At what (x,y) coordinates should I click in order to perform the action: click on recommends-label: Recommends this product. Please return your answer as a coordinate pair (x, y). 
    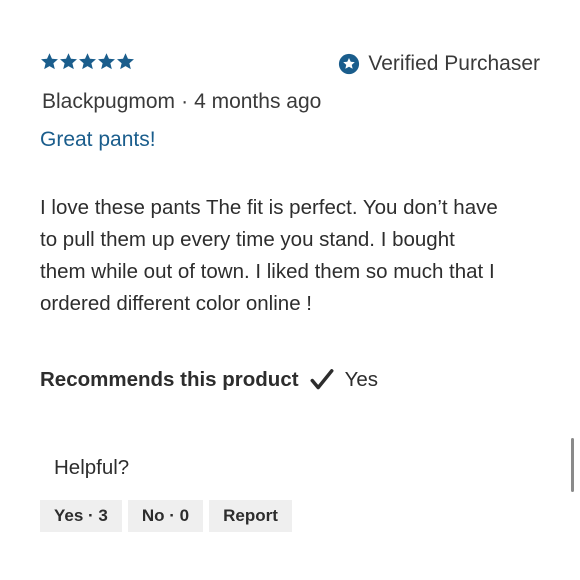
    Looking at the image, I should click on (169, 379).